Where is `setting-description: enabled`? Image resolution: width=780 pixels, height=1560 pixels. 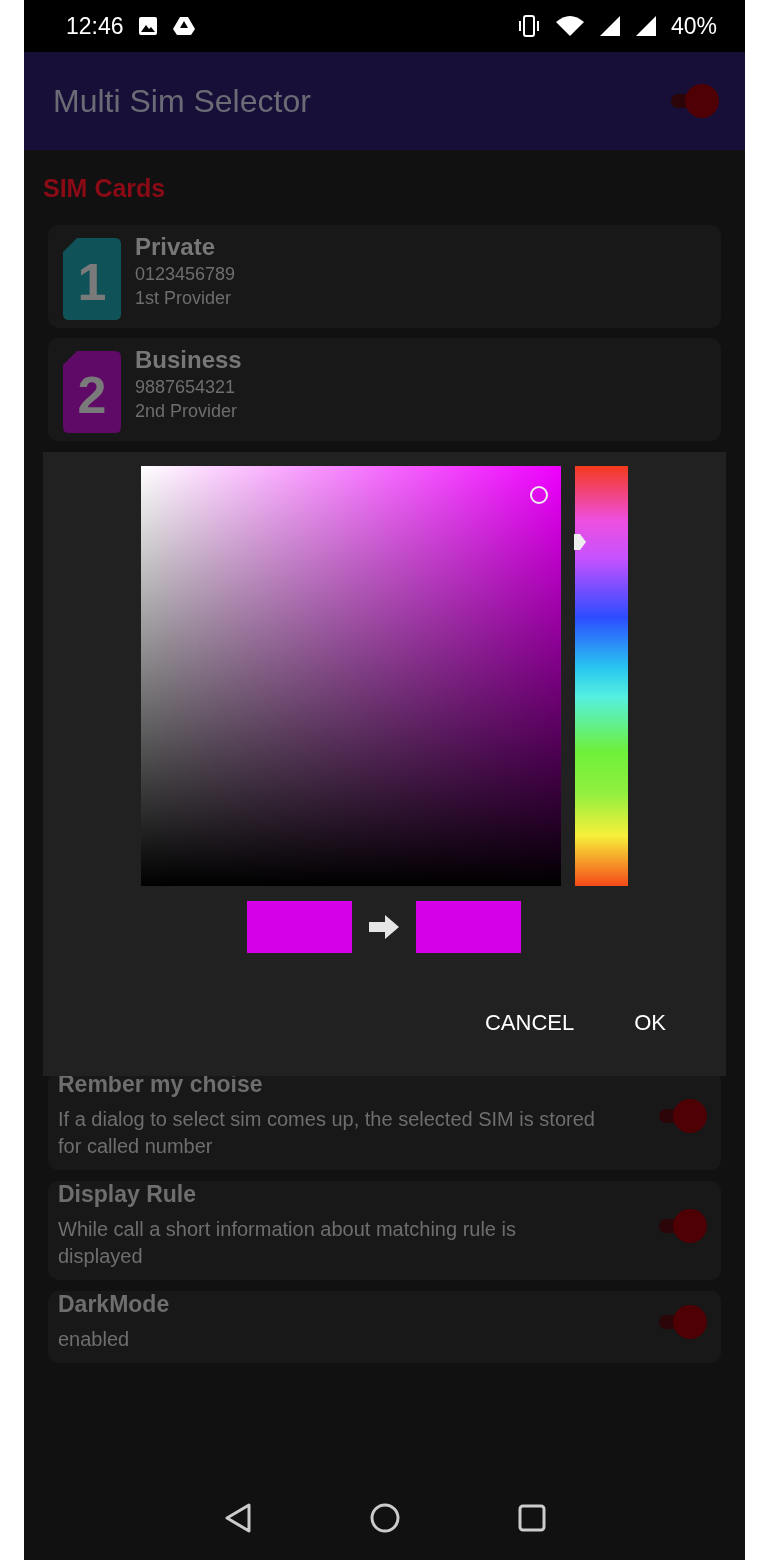
setting-description: enabled is located at coordinates (94, 1339).